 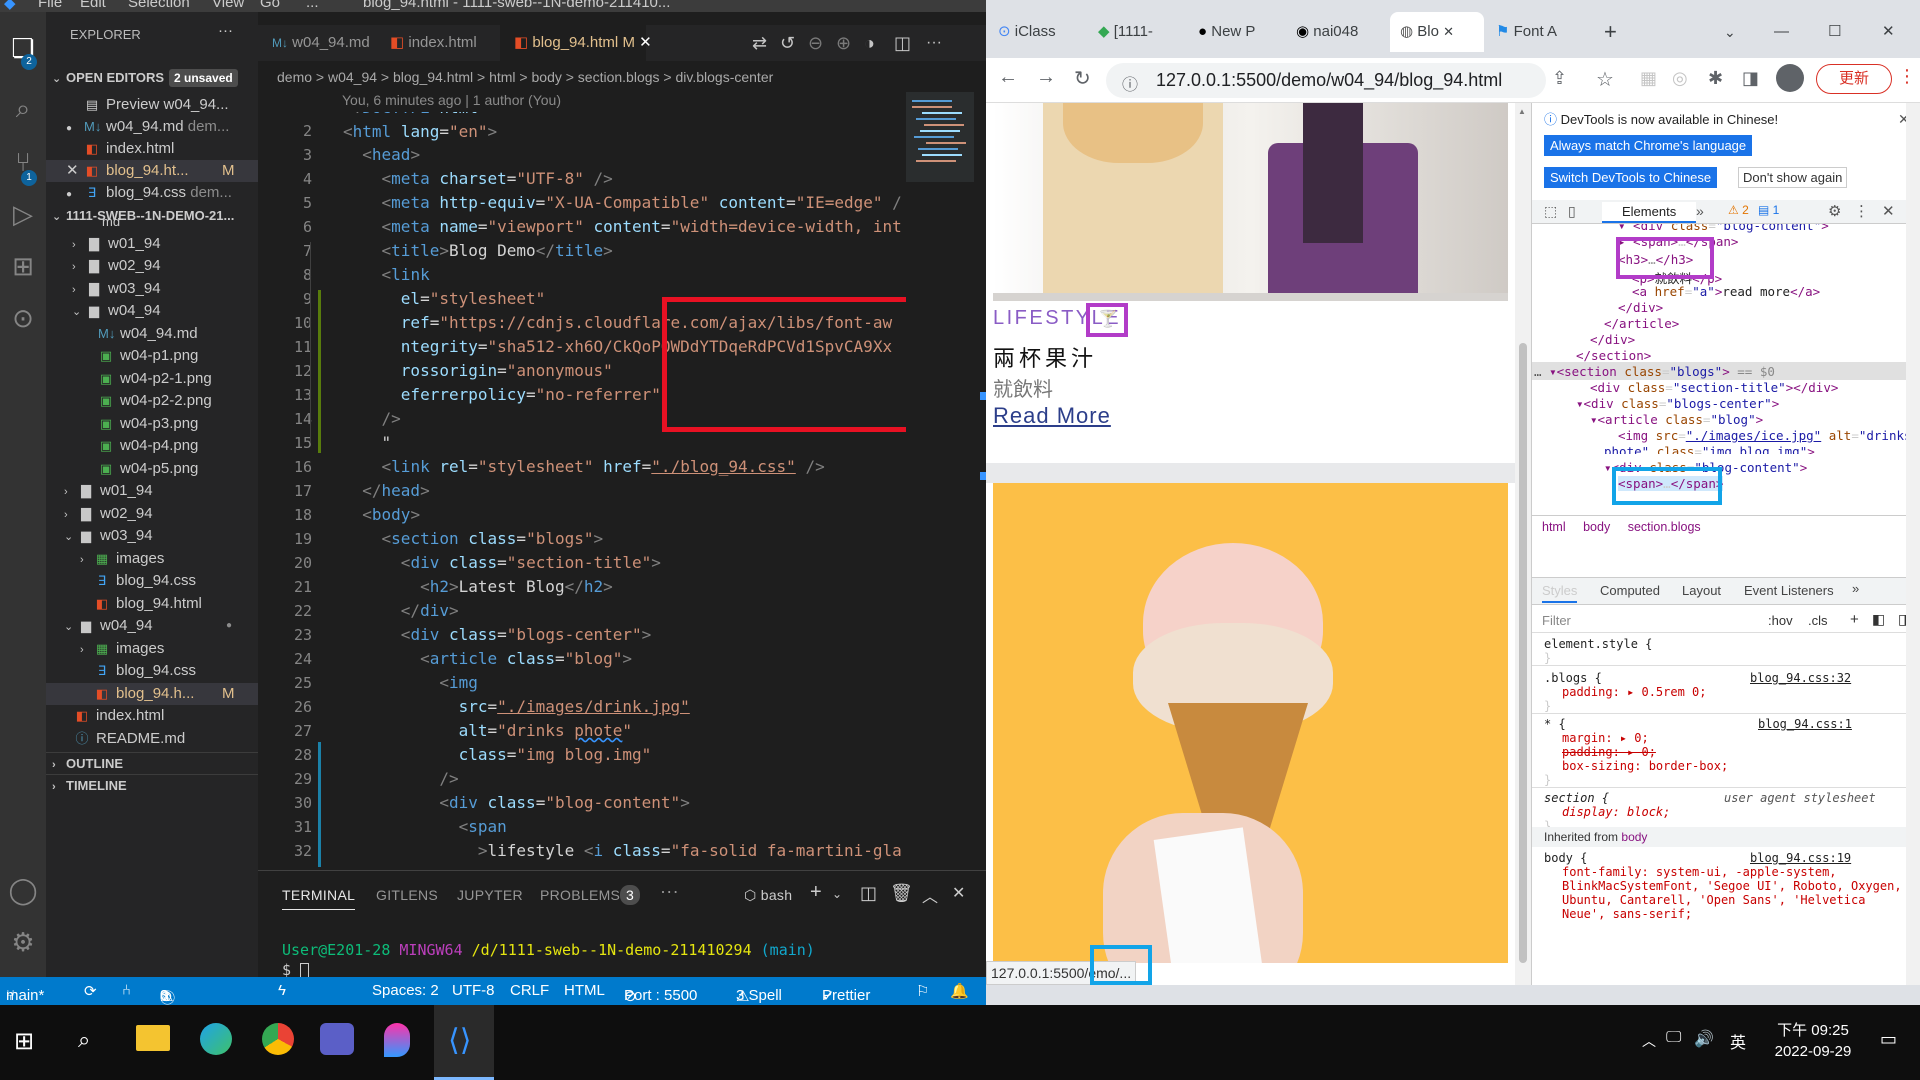 What do you see at coordinates (1738, 210) in the screenshot?
I see `warnings-counter: ⚠ 2` at bounding box center [1738, 210].